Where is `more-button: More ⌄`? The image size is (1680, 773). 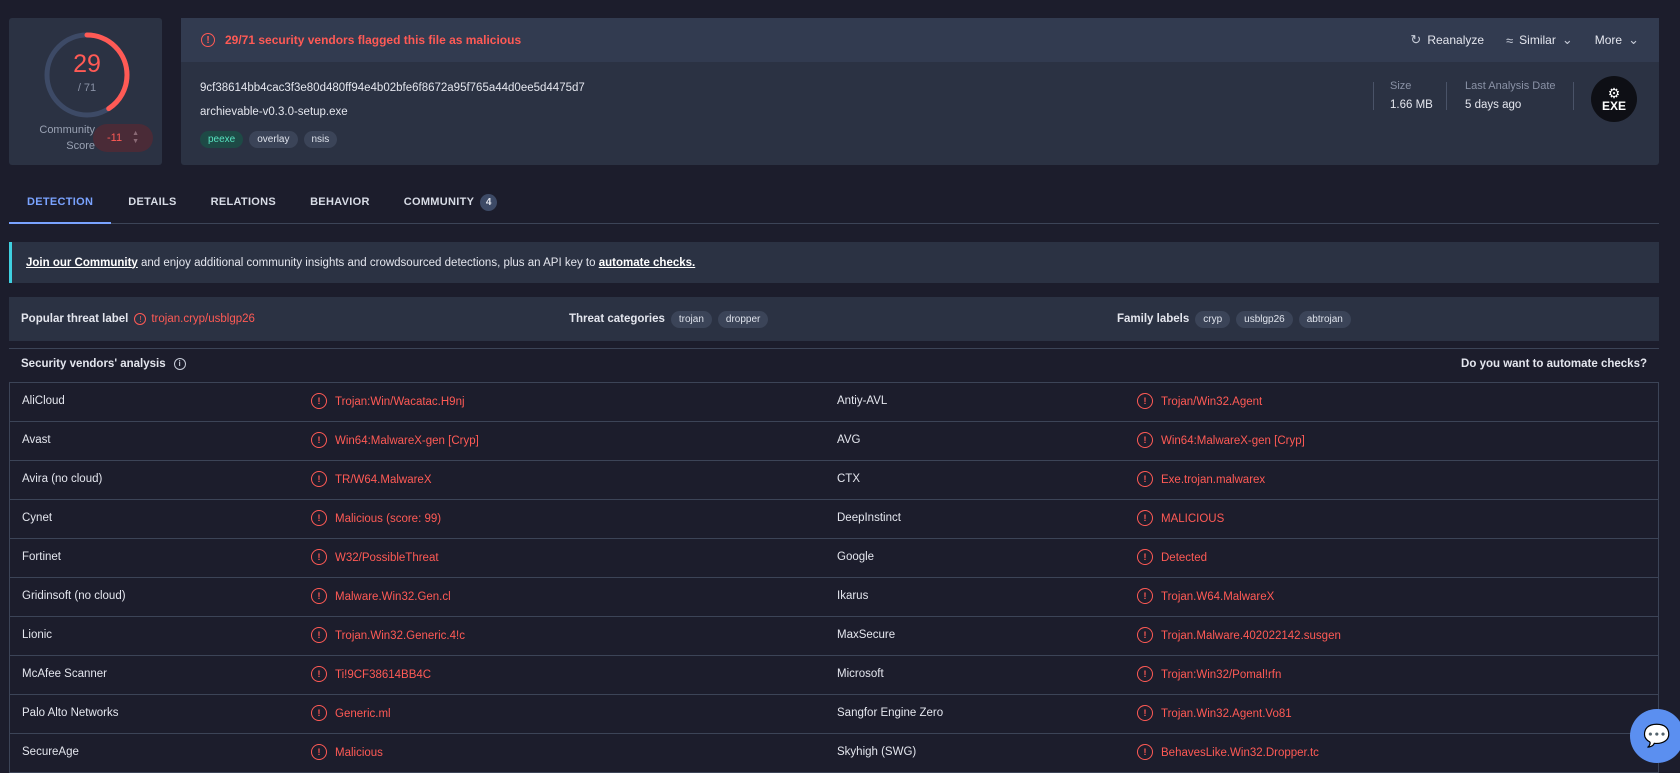 more-button: More ⌄ is located at coordinates (1617, 40).